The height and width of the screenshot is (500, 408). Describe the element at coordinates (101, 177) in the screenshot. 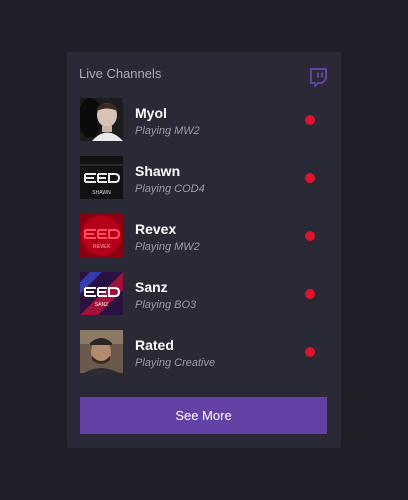

I see `channel-avatar: SHAWN` at that location.